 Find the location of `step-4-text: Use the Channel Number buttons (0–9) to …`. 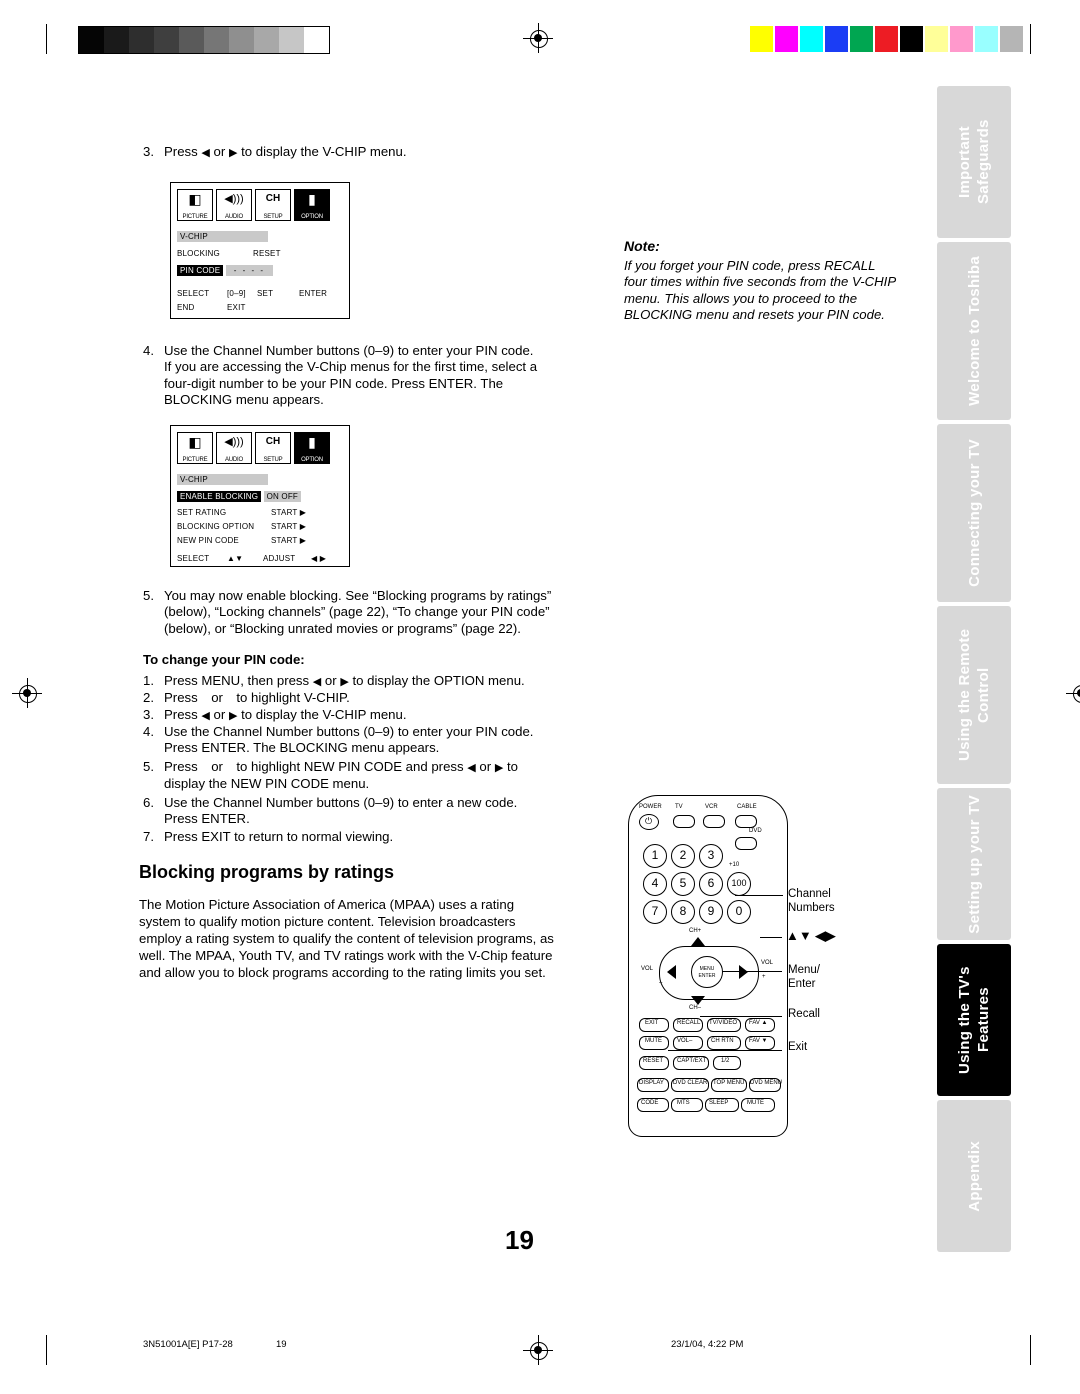

step-4-text: Use the Channel Number buttons (0–9) to … is located at coordinates (351, 375).